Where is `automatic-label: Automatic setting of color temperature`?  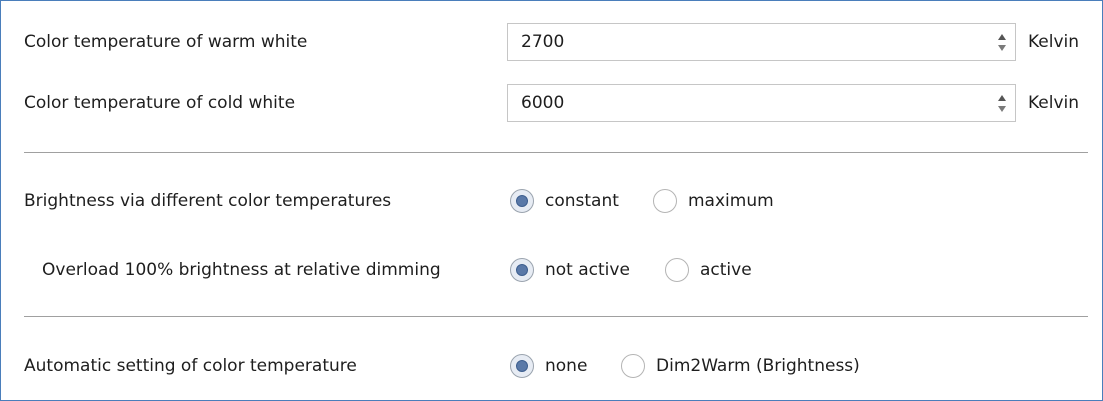
automatic-label: Automatic setting of color temperature is located at coordinates (190, 366).